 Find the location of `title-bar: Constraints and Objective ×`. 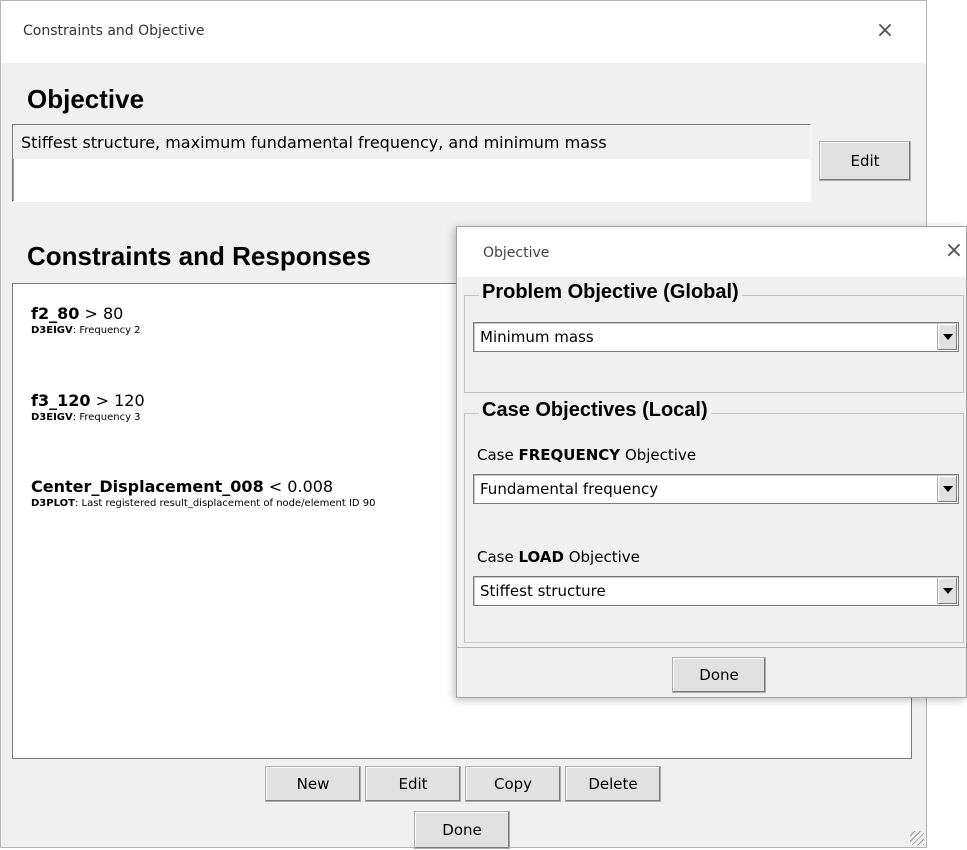

title-bar: Constraints and Objective × is located at coordinates (463, 32).